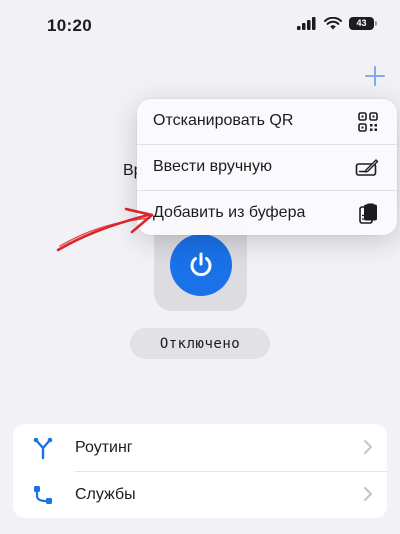 The width and height of the screenshot is (400, 534). Describe the element at coordinates (212, 166) in the screenshot. I see `menu-item-label: Ввести вручную` at that location.